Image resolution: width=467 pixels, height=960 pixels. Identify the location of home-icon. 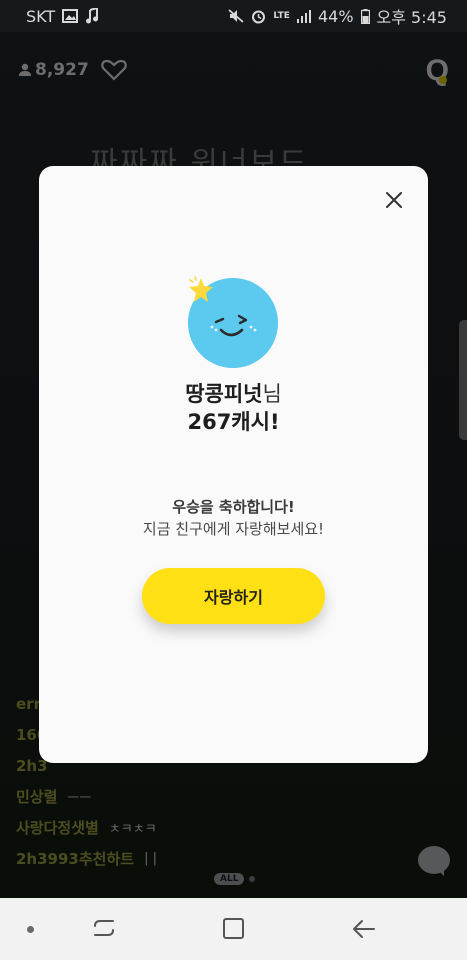
(234, 929).